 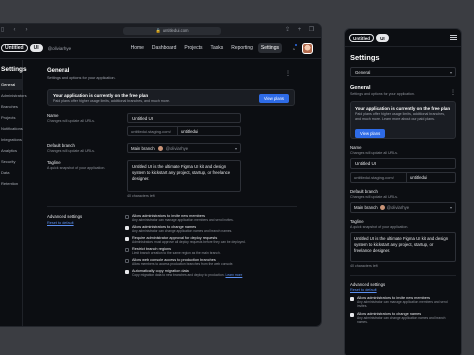 What do you see at coordinates (216, 48) in the screenshot?
I see `nav-tasks: Tasks` at bounding box center [216, 48].